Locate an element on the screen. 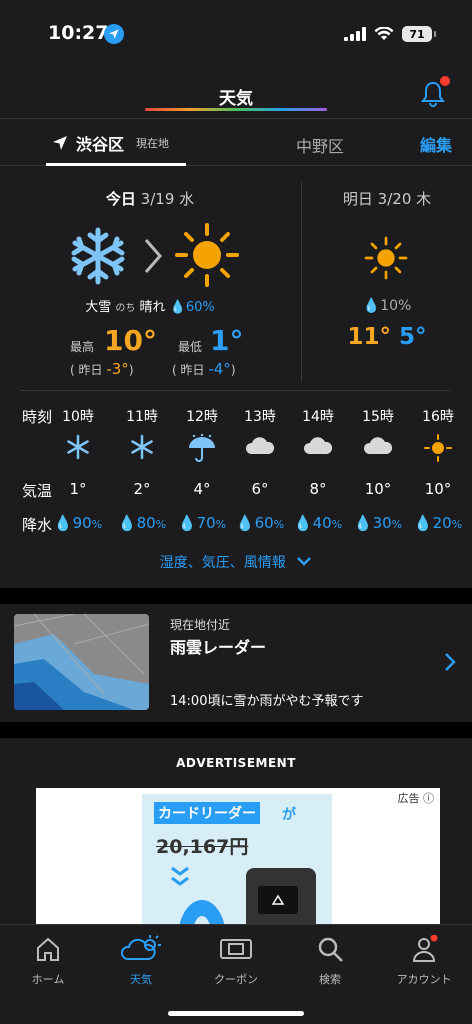 This screenshot has width=472, height=1024. section-gap is located at coordinates (236, 730).